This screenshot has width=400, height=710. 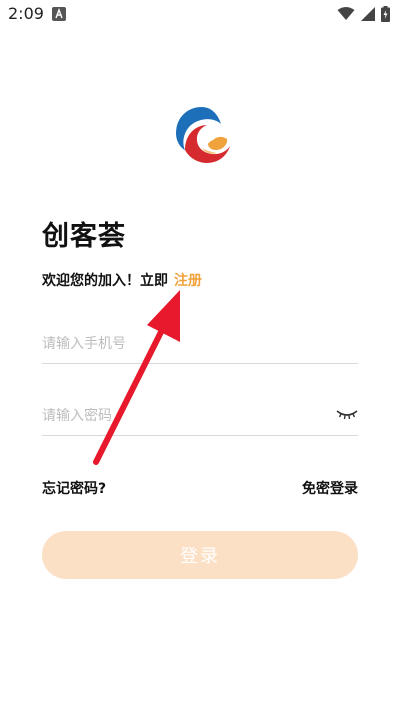 I want to click on phone-input, so click(x=177, y=344).